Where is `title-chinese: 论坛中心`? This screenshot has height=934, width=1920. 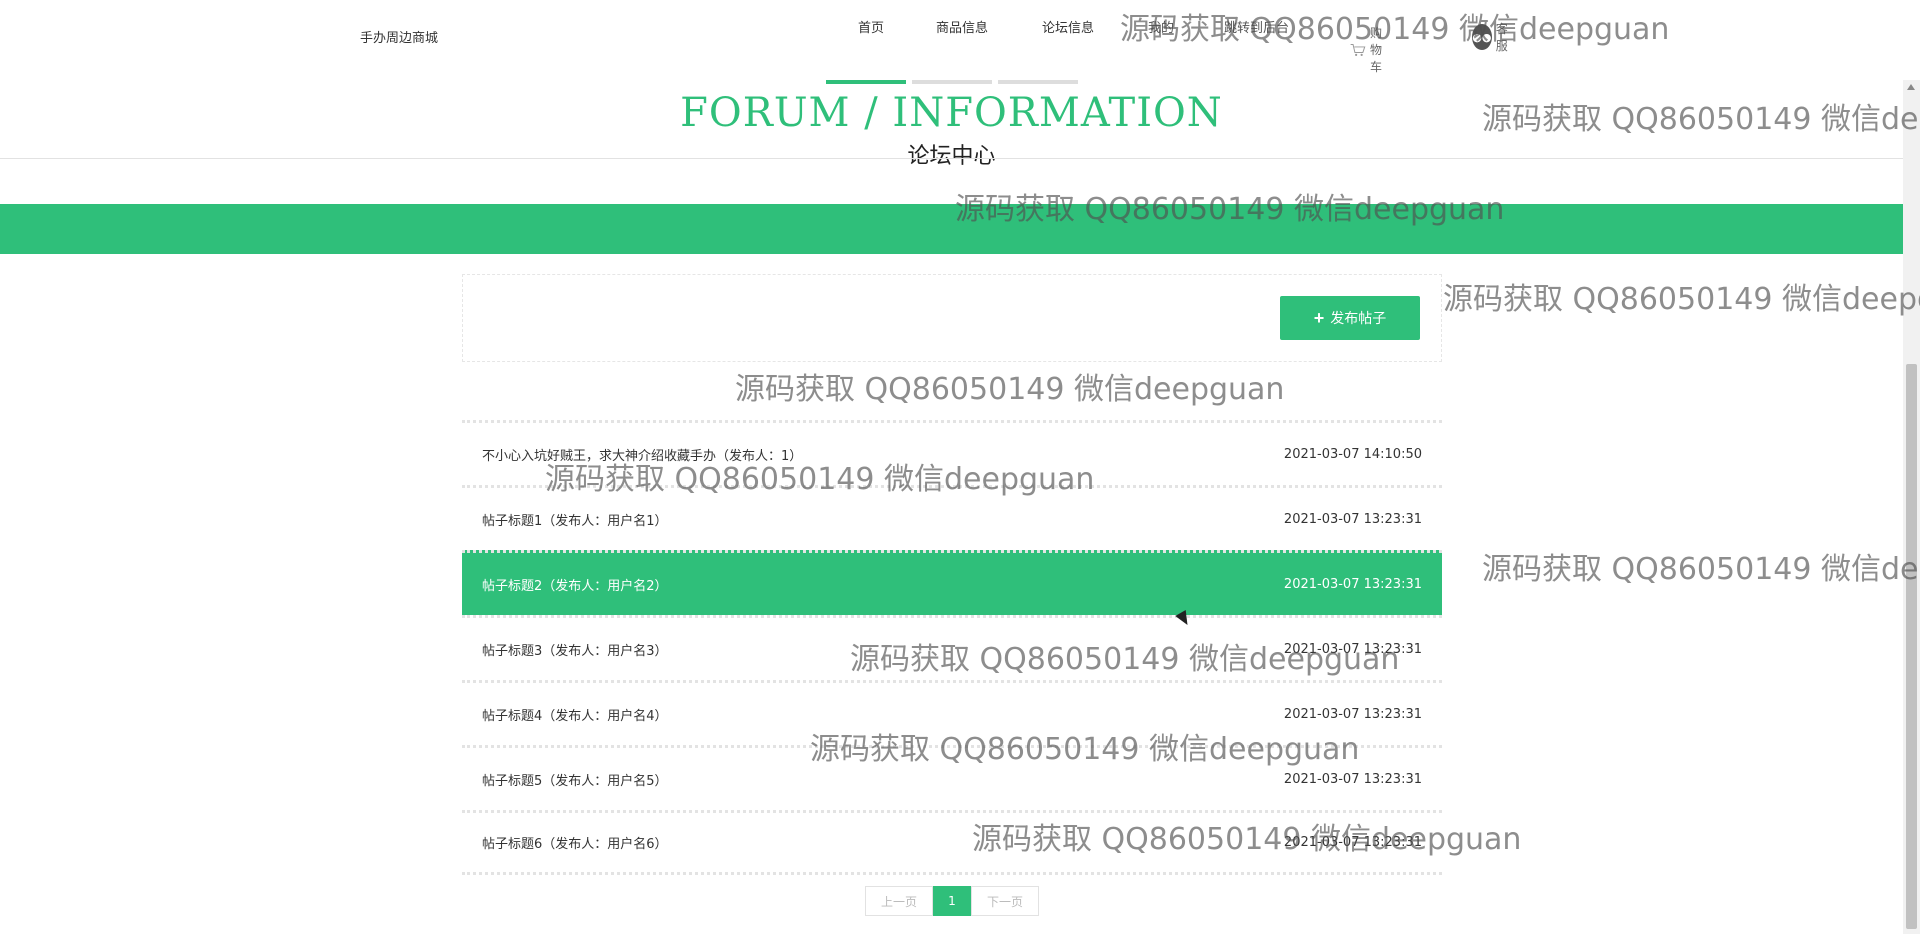 title-chinese: 论坛中心 is located at coordinates (951, 156).